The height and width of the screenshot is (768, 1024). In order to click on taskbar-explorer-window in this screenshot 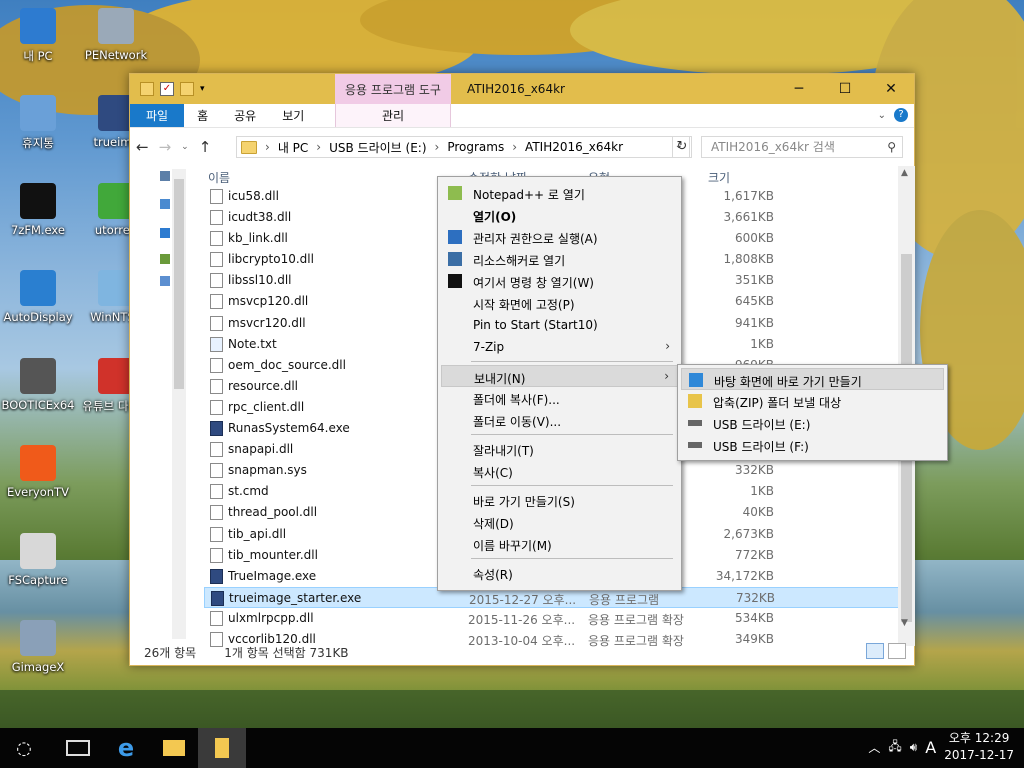, I will do `click(222, 748)`.